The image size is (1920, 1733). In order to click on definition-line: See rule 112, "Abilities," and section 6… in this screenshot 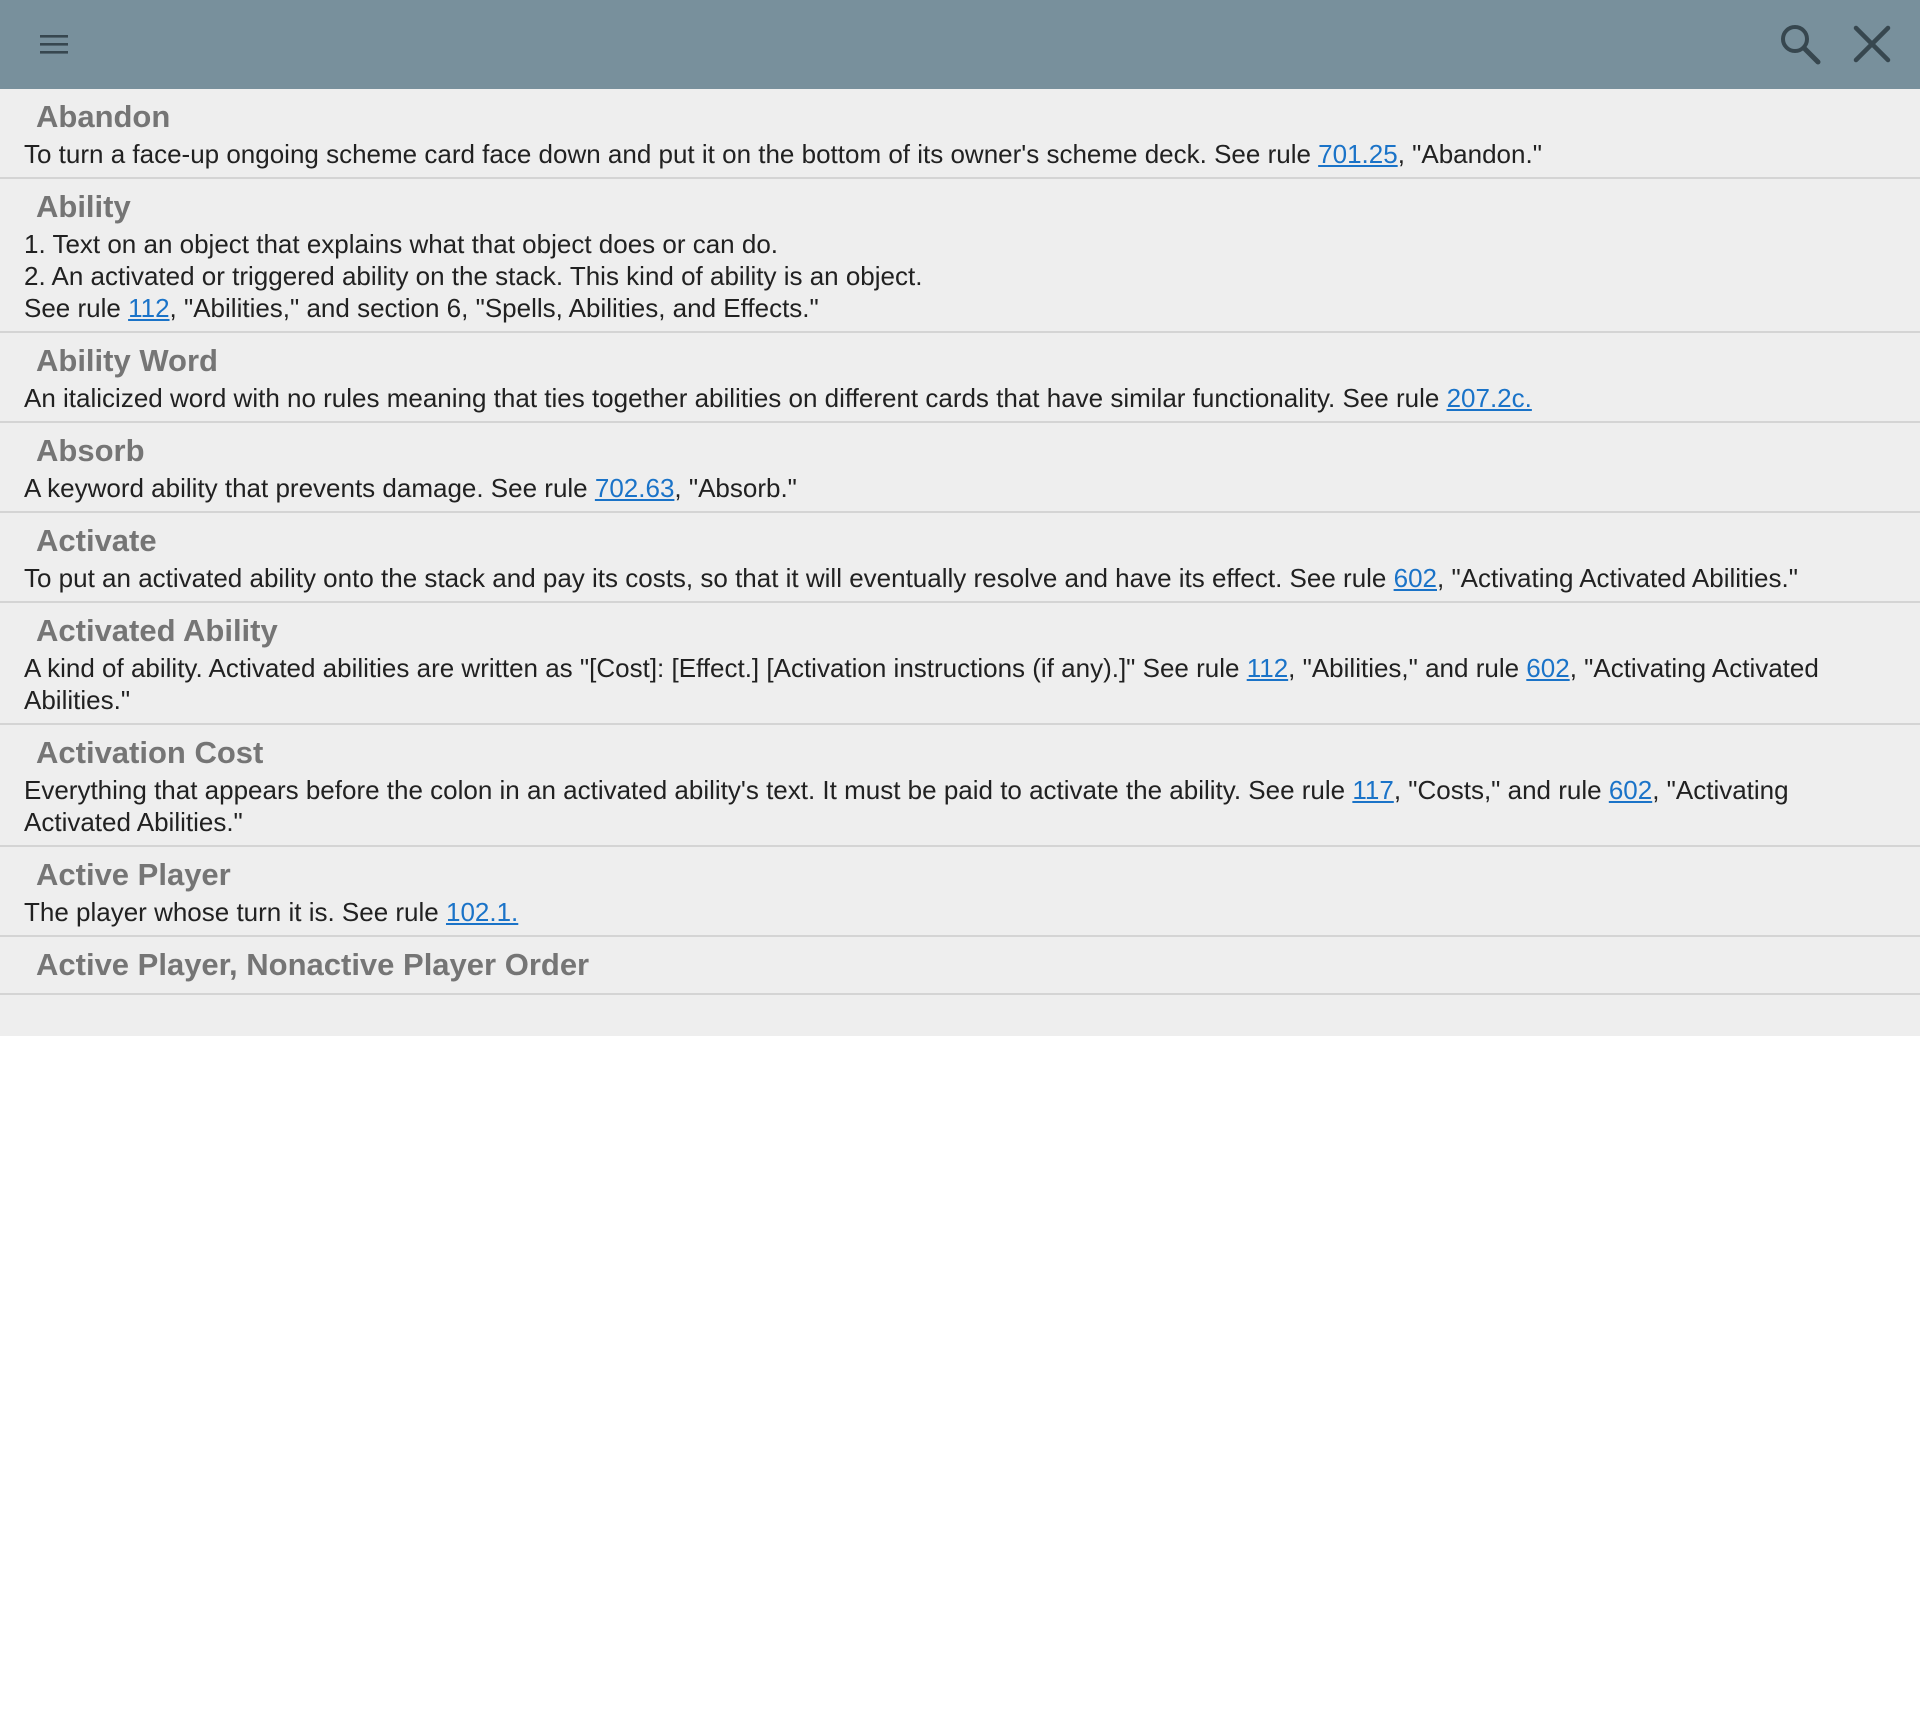, I will do `click(960, 308)`.